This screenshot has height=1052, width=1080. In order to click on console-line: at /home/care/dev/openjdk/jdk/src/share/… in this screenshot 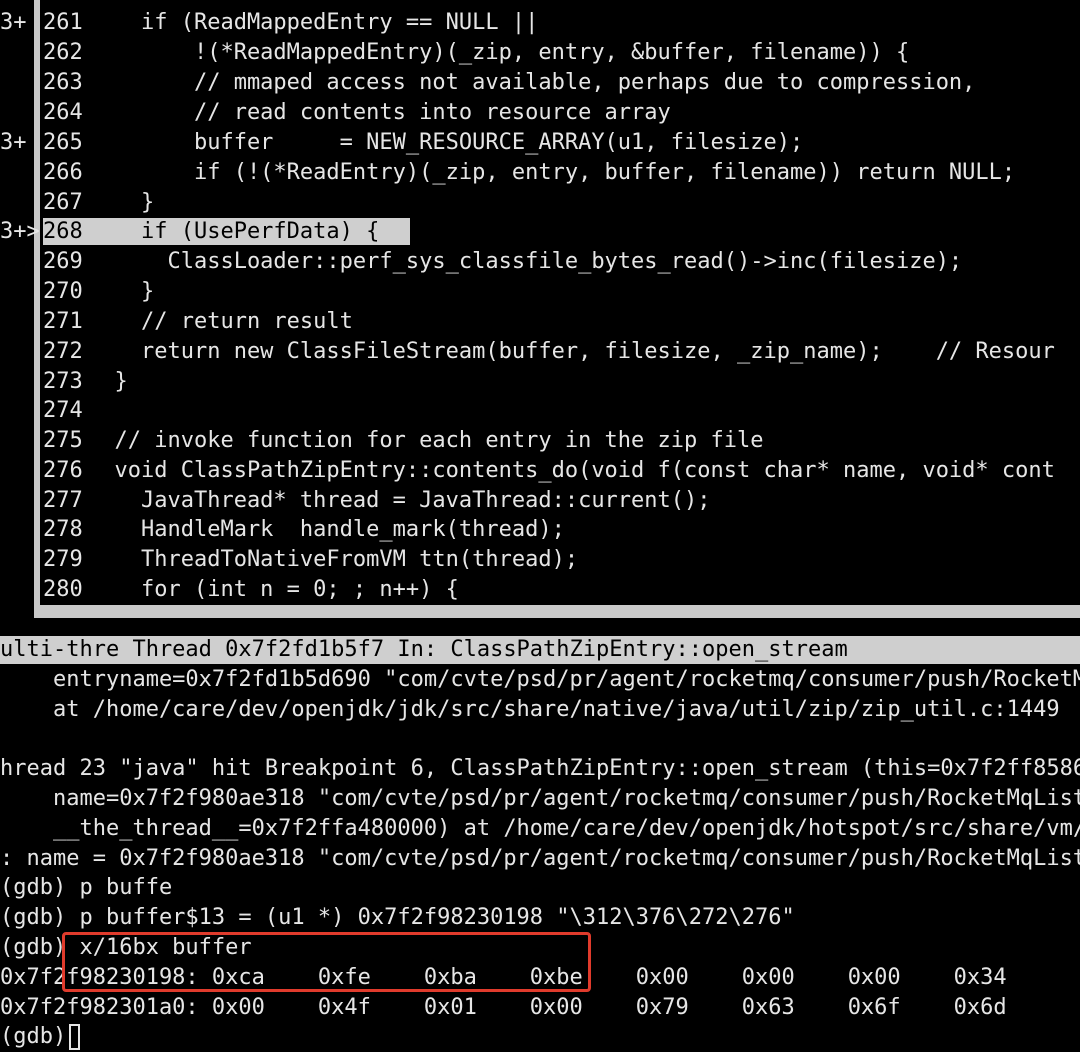, I will do `click(530, 709)`.